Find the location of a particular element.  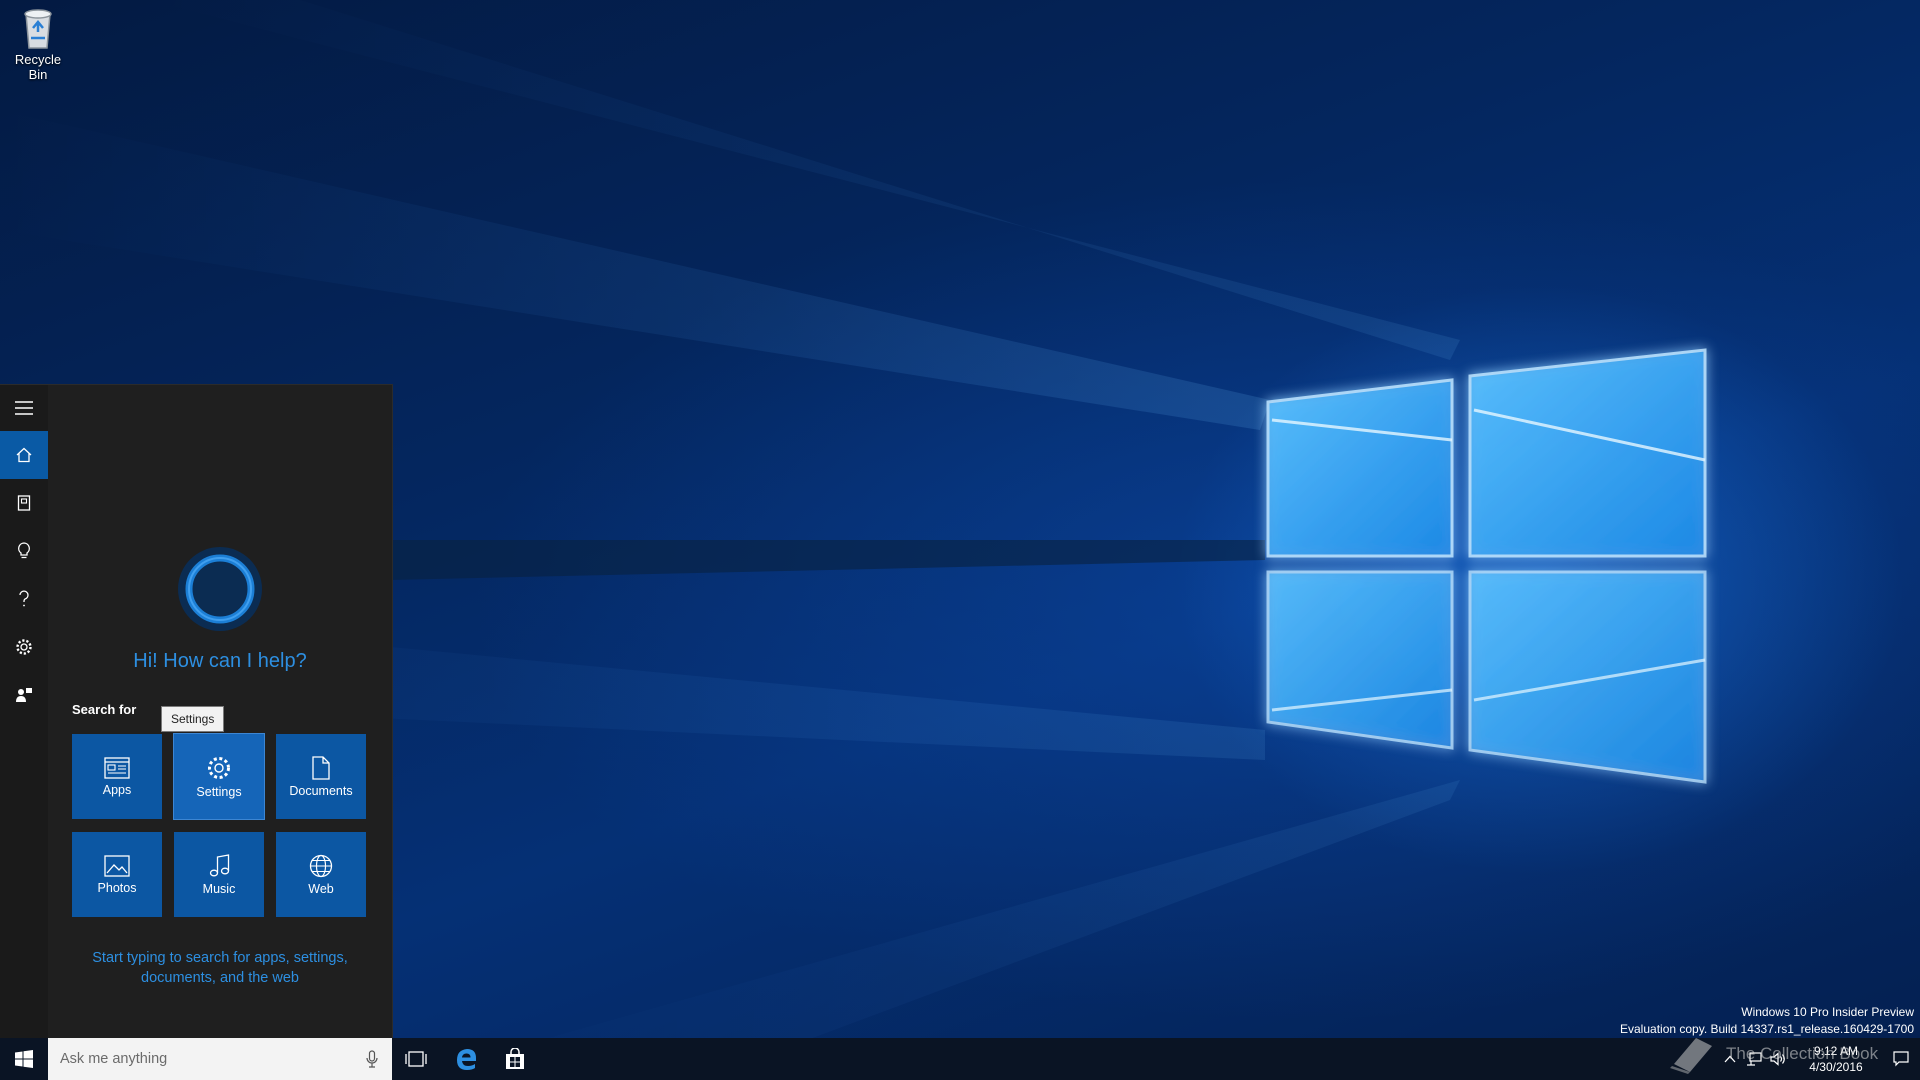

store-button is located at coordinates (515, 1059).